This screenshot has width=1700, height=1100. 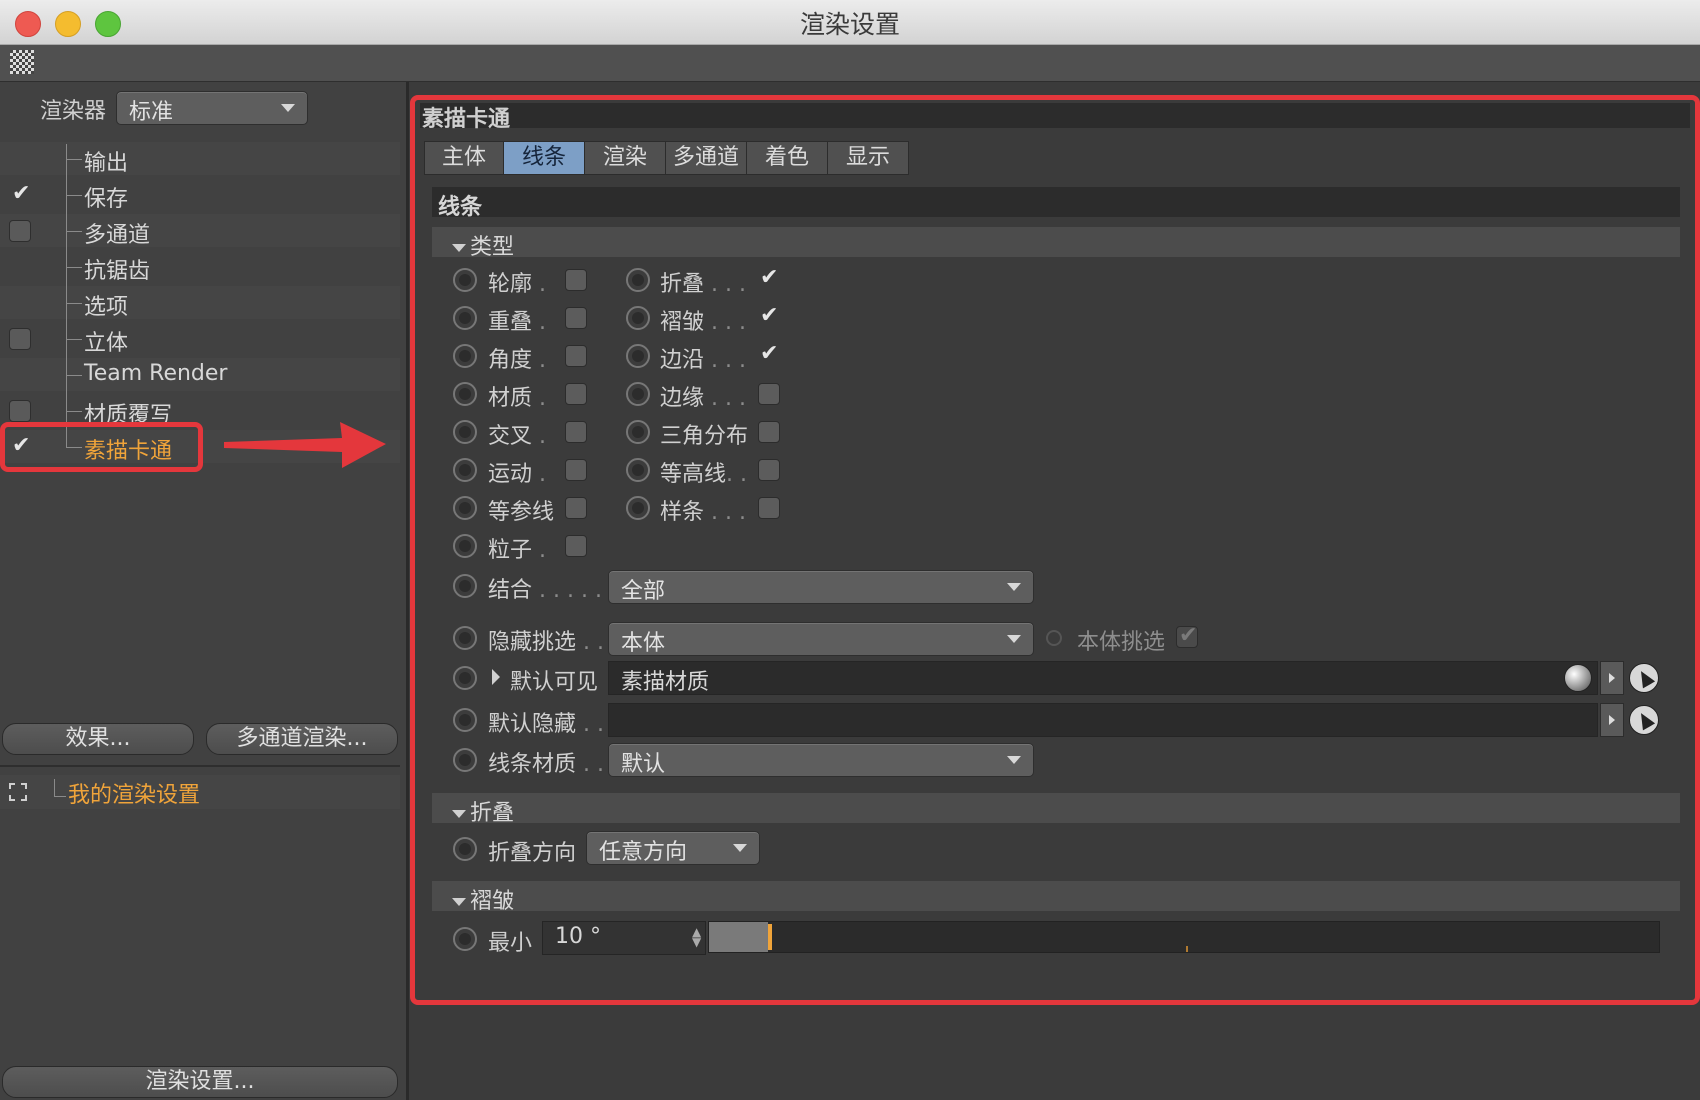 What do you see at coordinates (200, 231) in the screenshot?
I see `tree-item: 多通道` at bounding box center [200, 231].